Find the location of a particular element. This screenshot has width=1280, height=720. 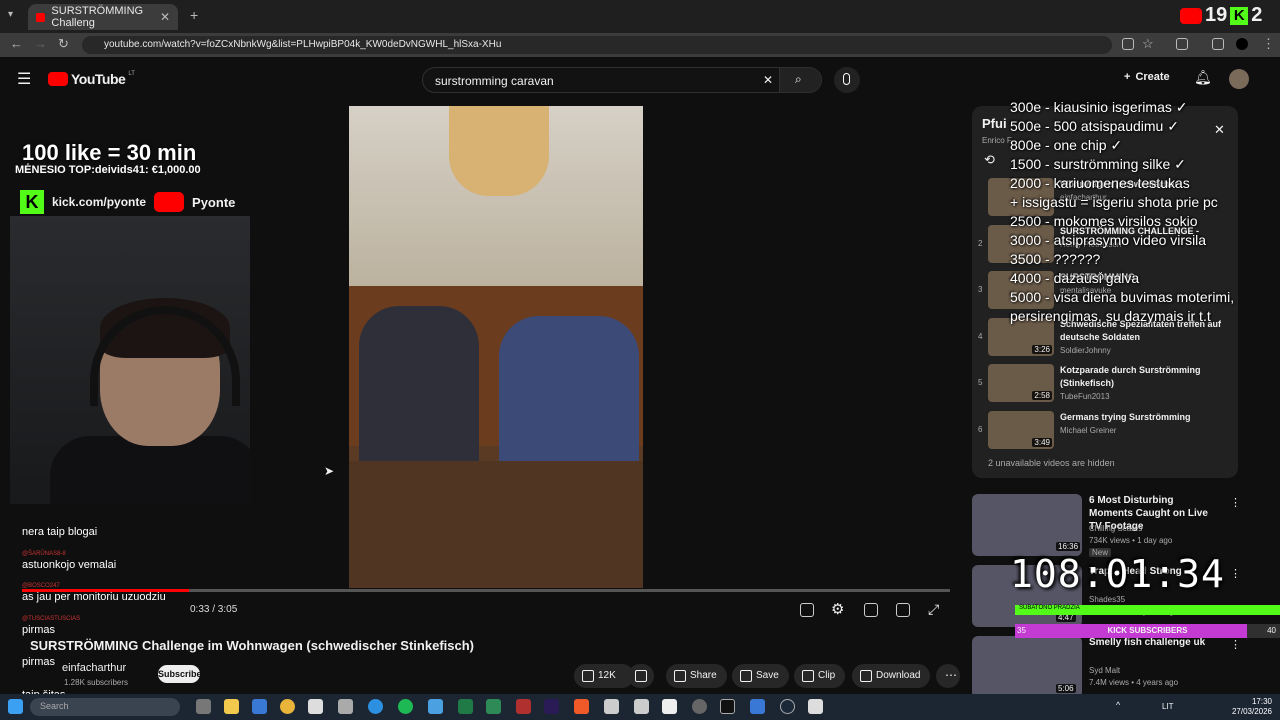

settings-gear-icon: ⚙ is located at coordinates (837, 609).